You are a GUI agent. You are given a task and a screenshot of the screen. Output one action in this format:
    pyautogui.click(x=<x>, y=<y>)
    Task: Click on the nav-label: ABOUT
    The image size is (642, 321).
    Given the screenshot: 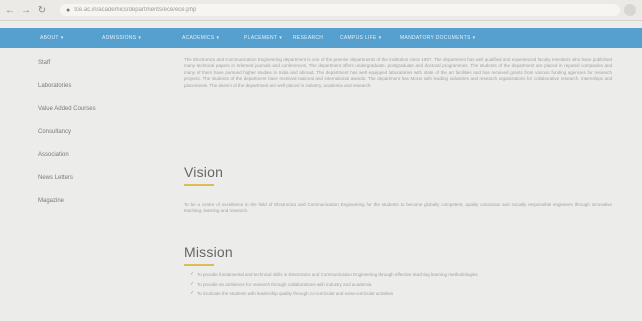 What is the action you would take?
    pyautogui.click(x=49, y=38)
    